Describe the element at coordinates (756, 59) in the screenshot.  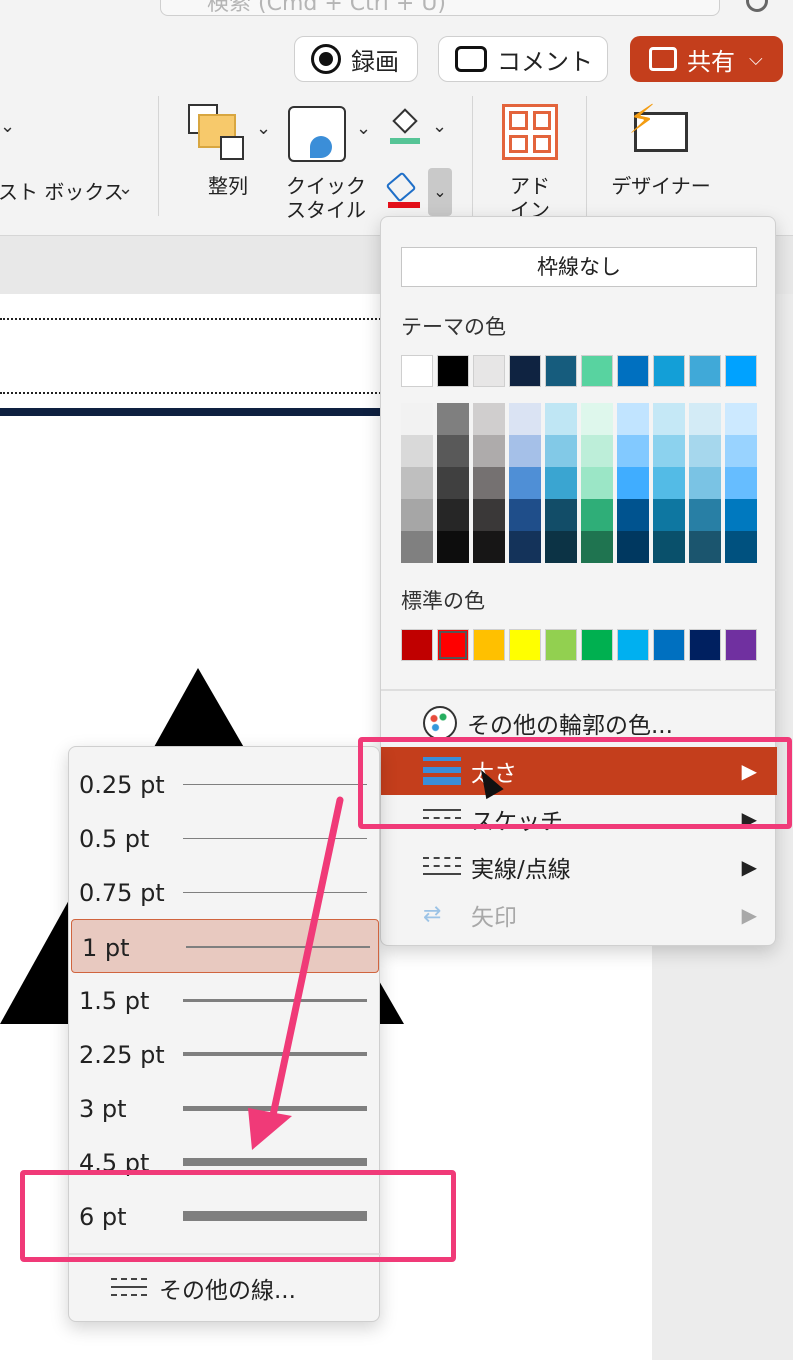
I see `chevron-down-icon: ⌵` at that location.